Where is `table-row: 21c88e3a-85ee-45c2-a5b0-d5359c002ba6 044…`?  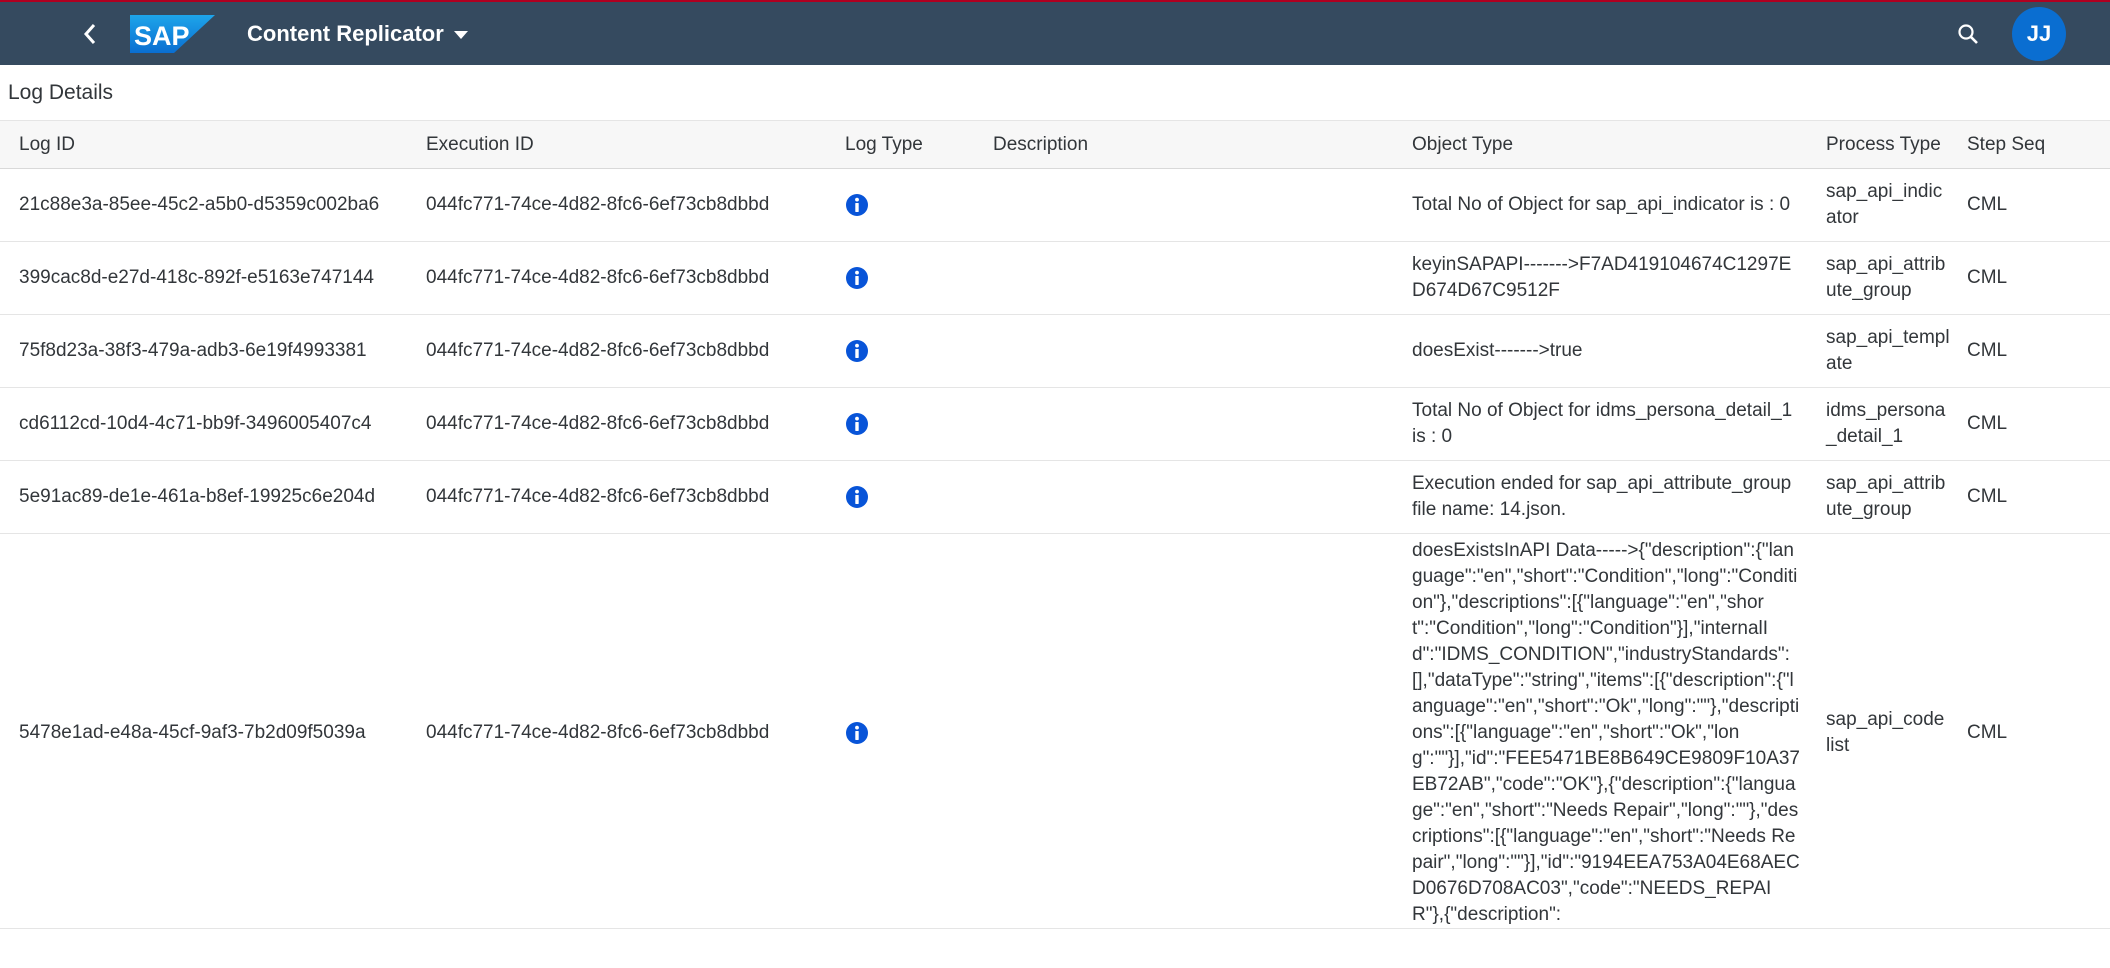
table-row: 21c88e3a-85ee-45c2-a5b0-d5359c002ba6 044… is located at coordinates (1055, 205).